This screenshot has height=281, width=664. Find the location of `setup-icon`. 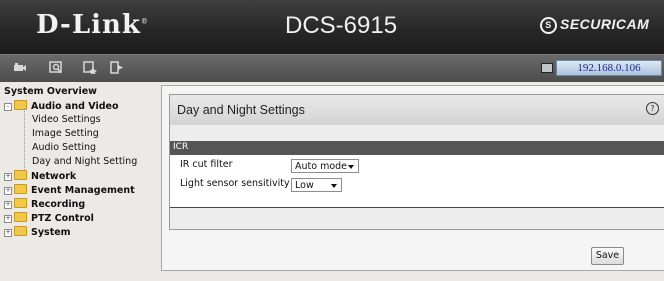

setup-icon is located at coordinates (56, 67).